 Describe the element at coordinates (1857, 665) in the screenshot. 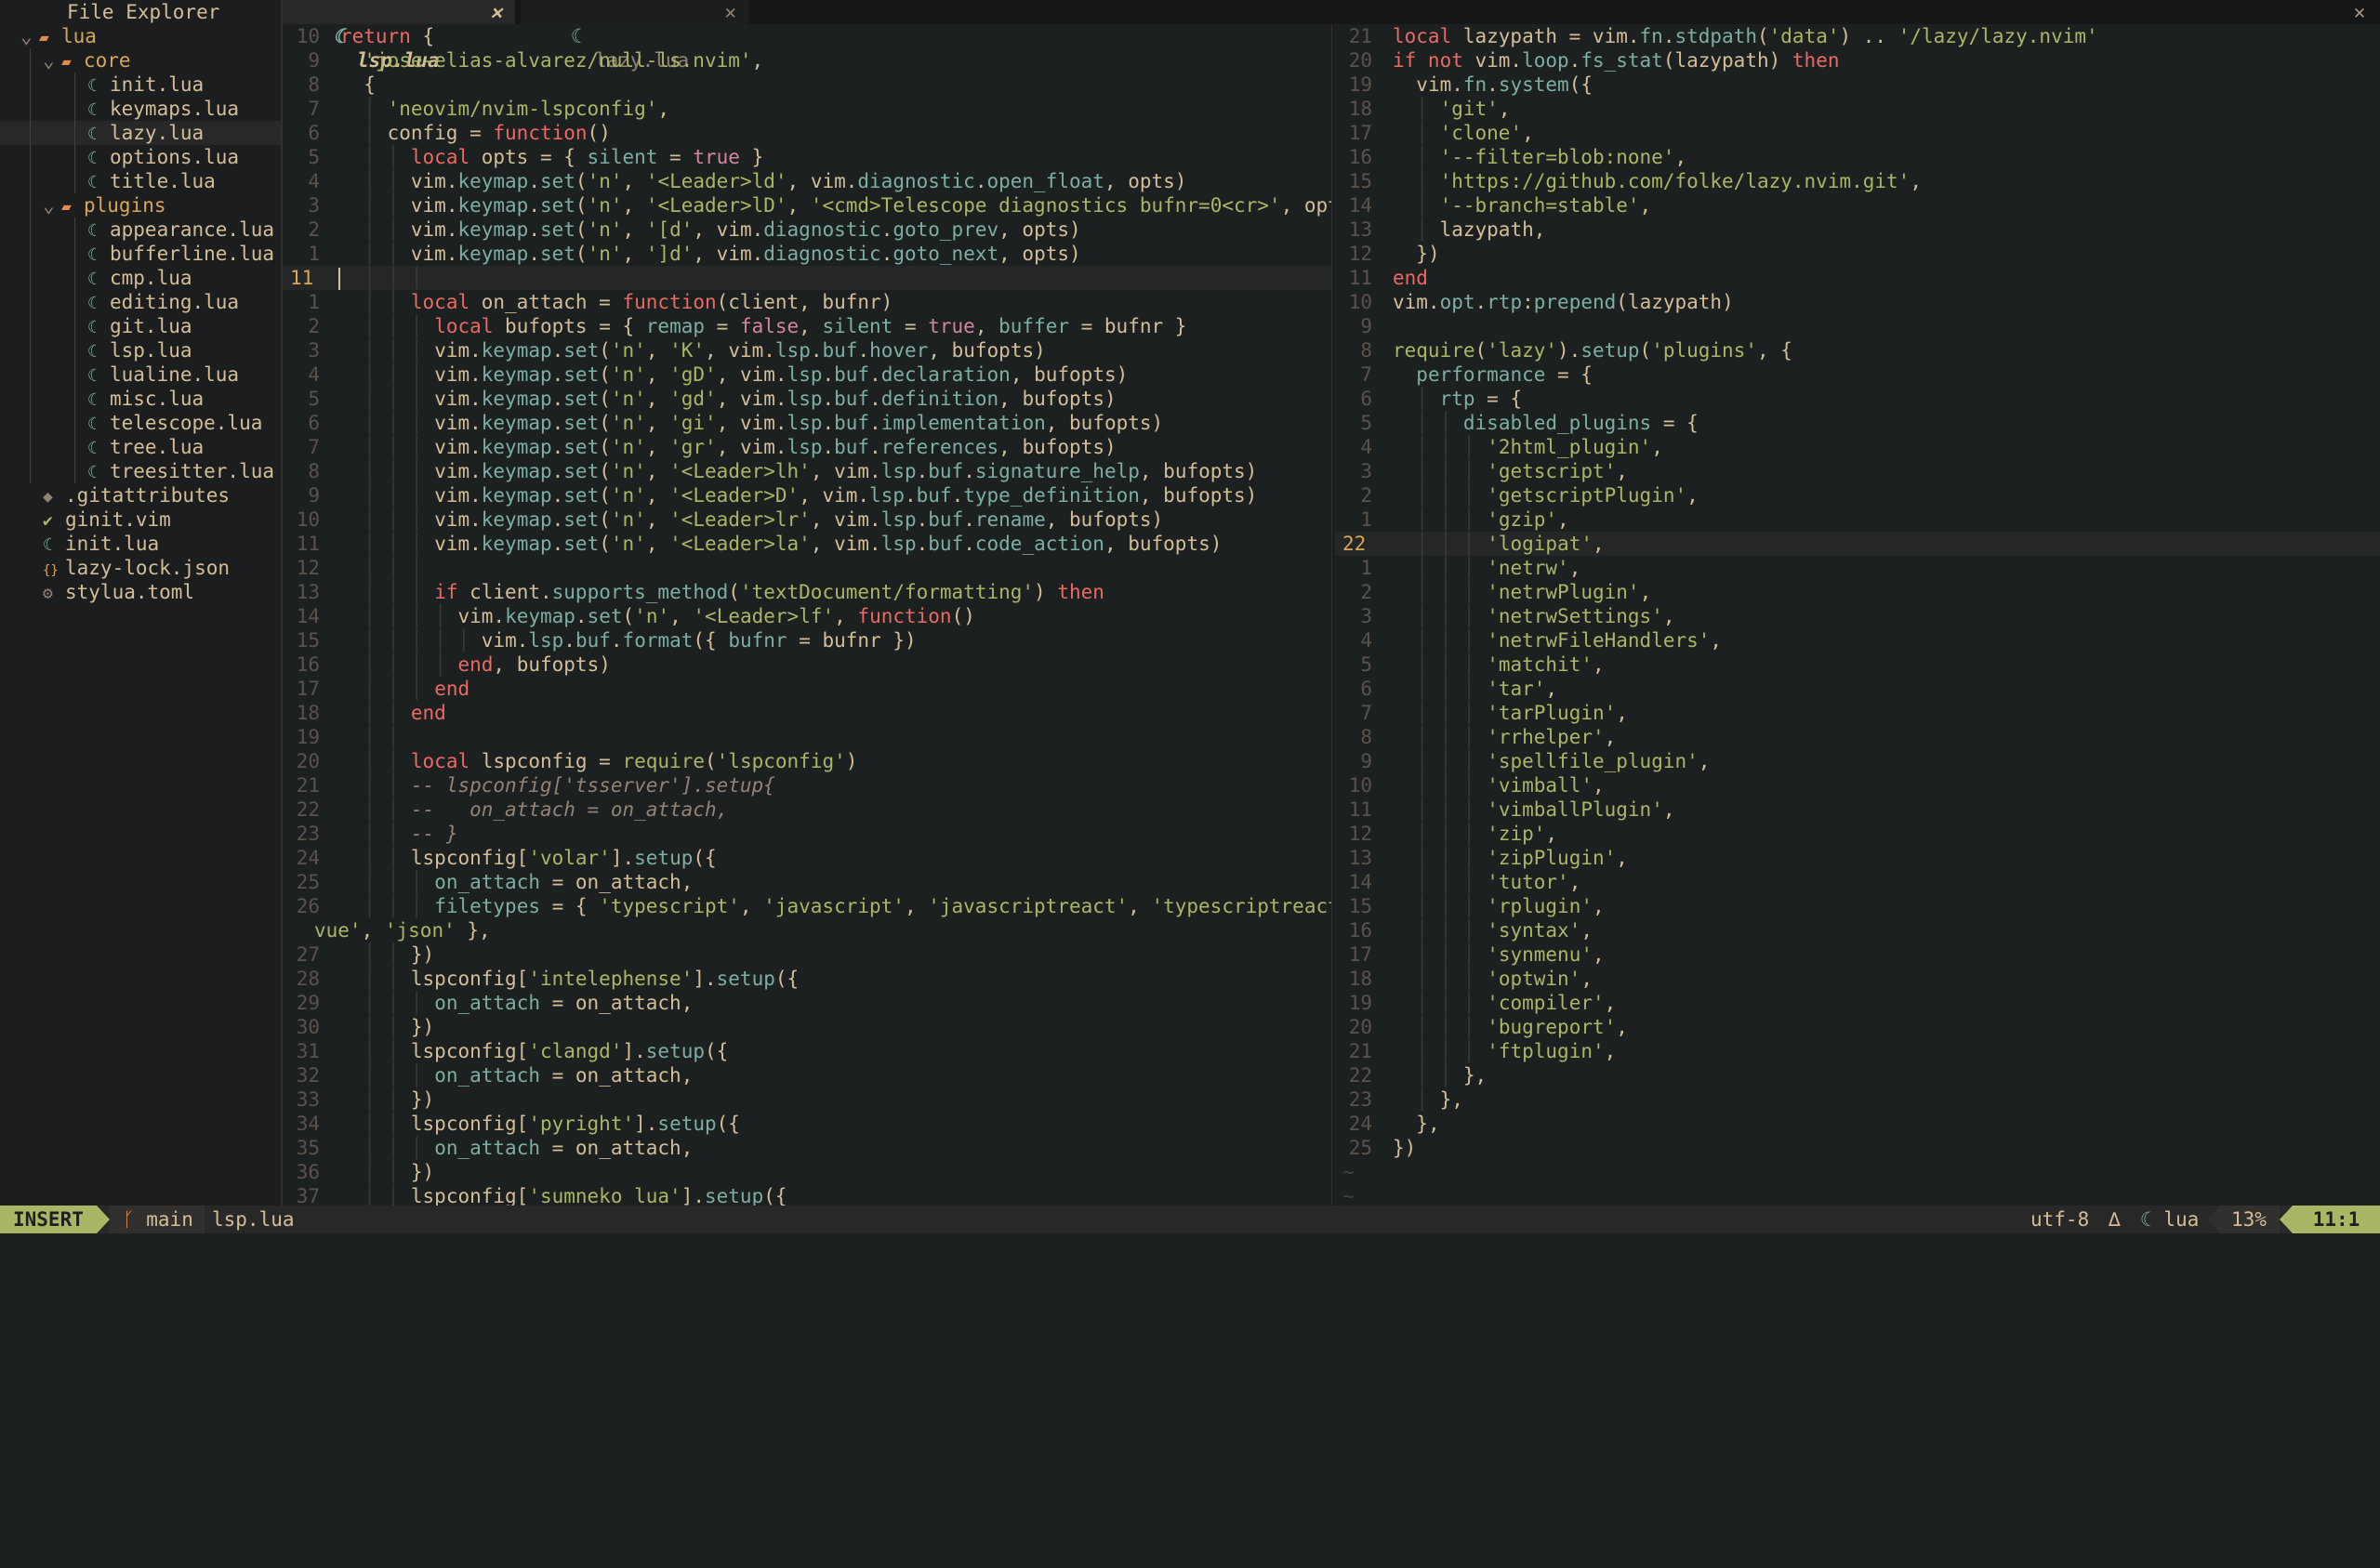

I see `code-line: 5 │ │ │ 'matchit',` at that location.